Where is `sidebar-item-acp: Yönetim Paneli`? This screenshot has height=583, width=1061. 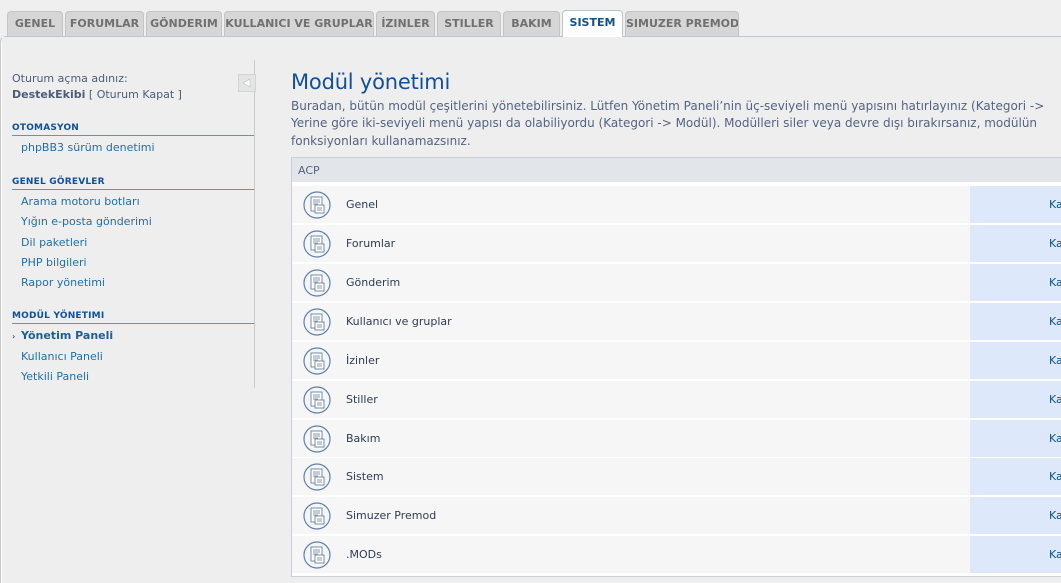
sidebar-item-acp: Yönetim Paneli is located at coordinates (67, 335).